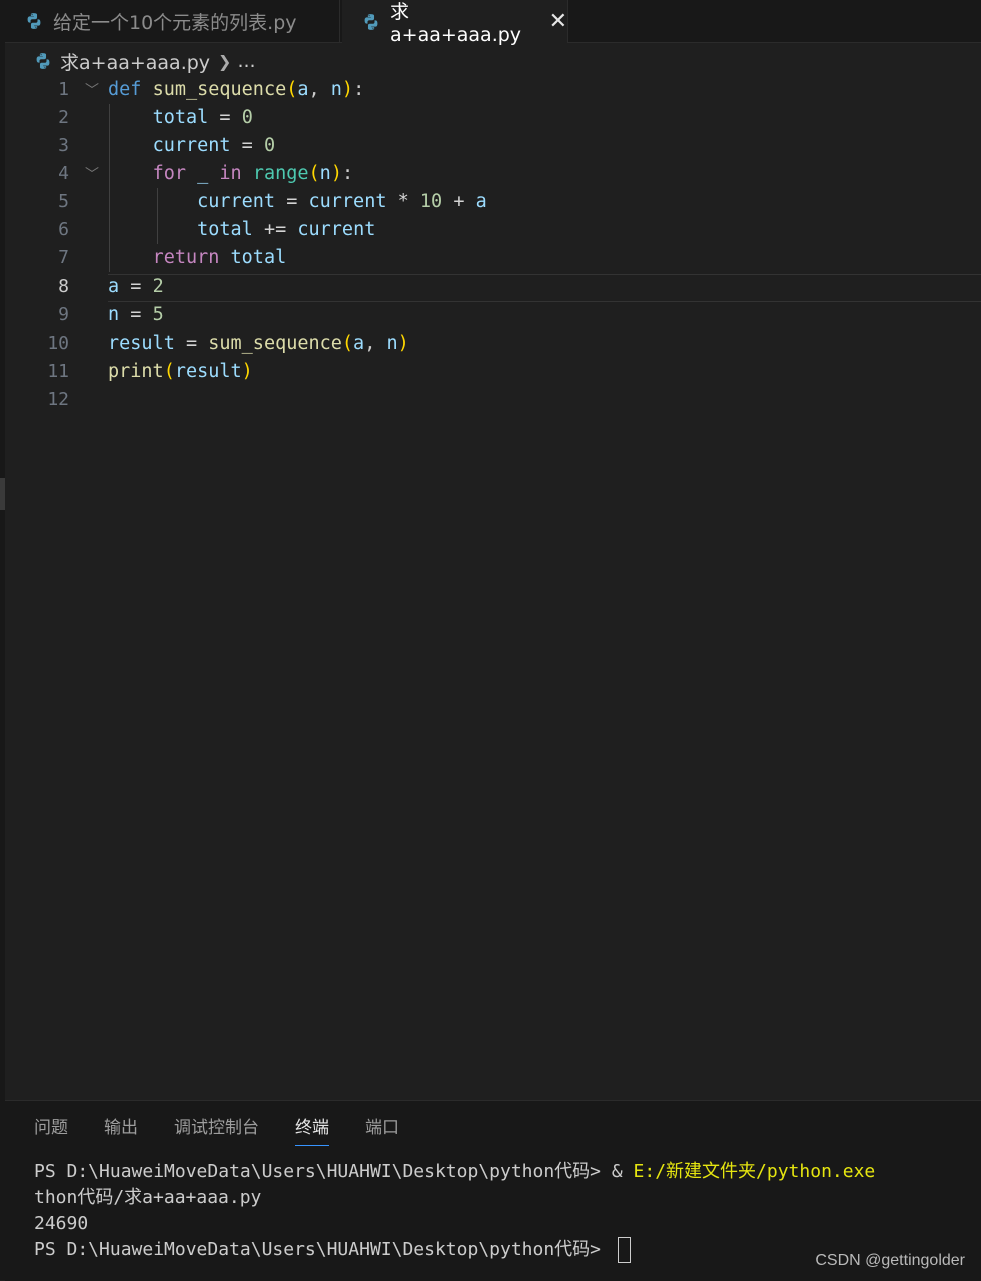 Image resolution: width=981 pixels, height=1281 pixels. What do you see at coordinates (312, 1130) in the screenshot?
I see `tab-terminal: 终端` at bounding box center [312, 1130].